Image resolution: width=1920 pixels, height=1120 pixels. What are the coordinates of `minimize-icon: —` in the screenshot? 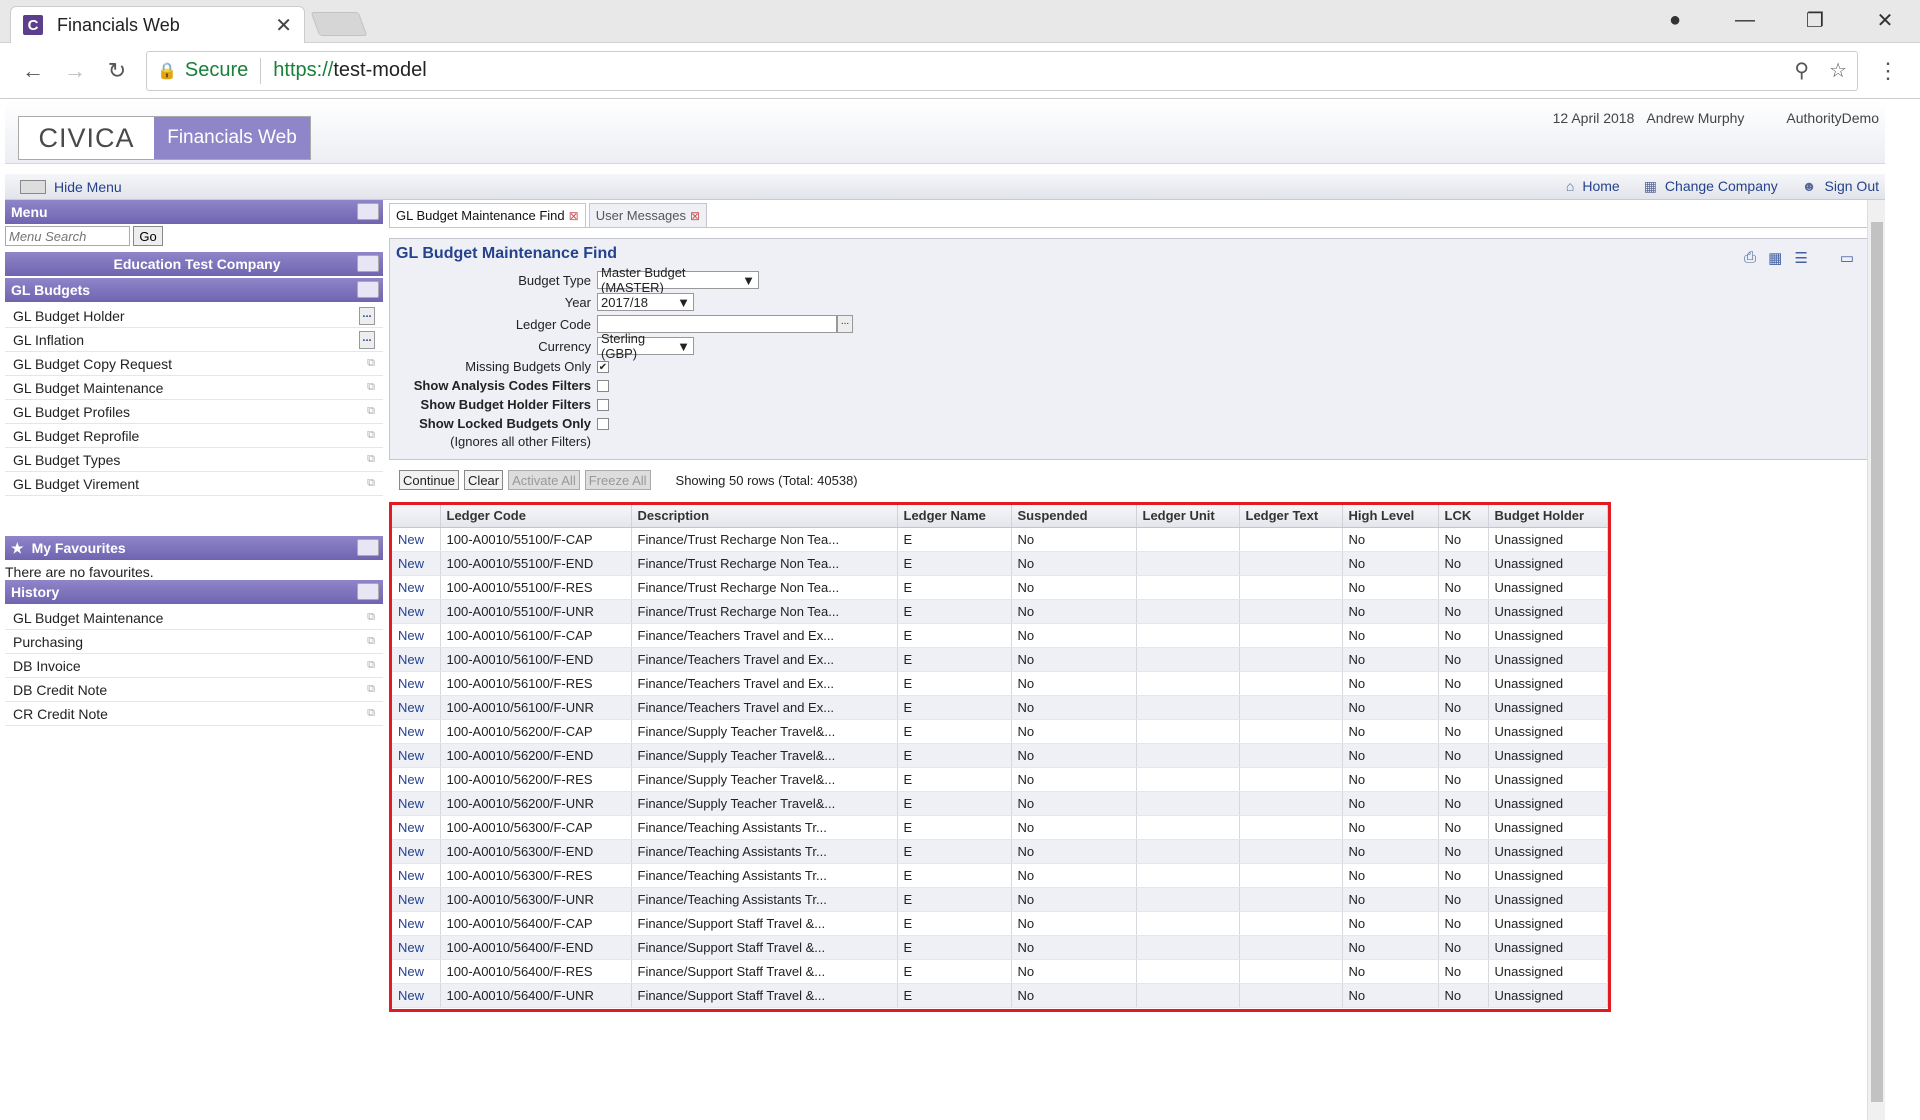 It's located at (1745, 20).